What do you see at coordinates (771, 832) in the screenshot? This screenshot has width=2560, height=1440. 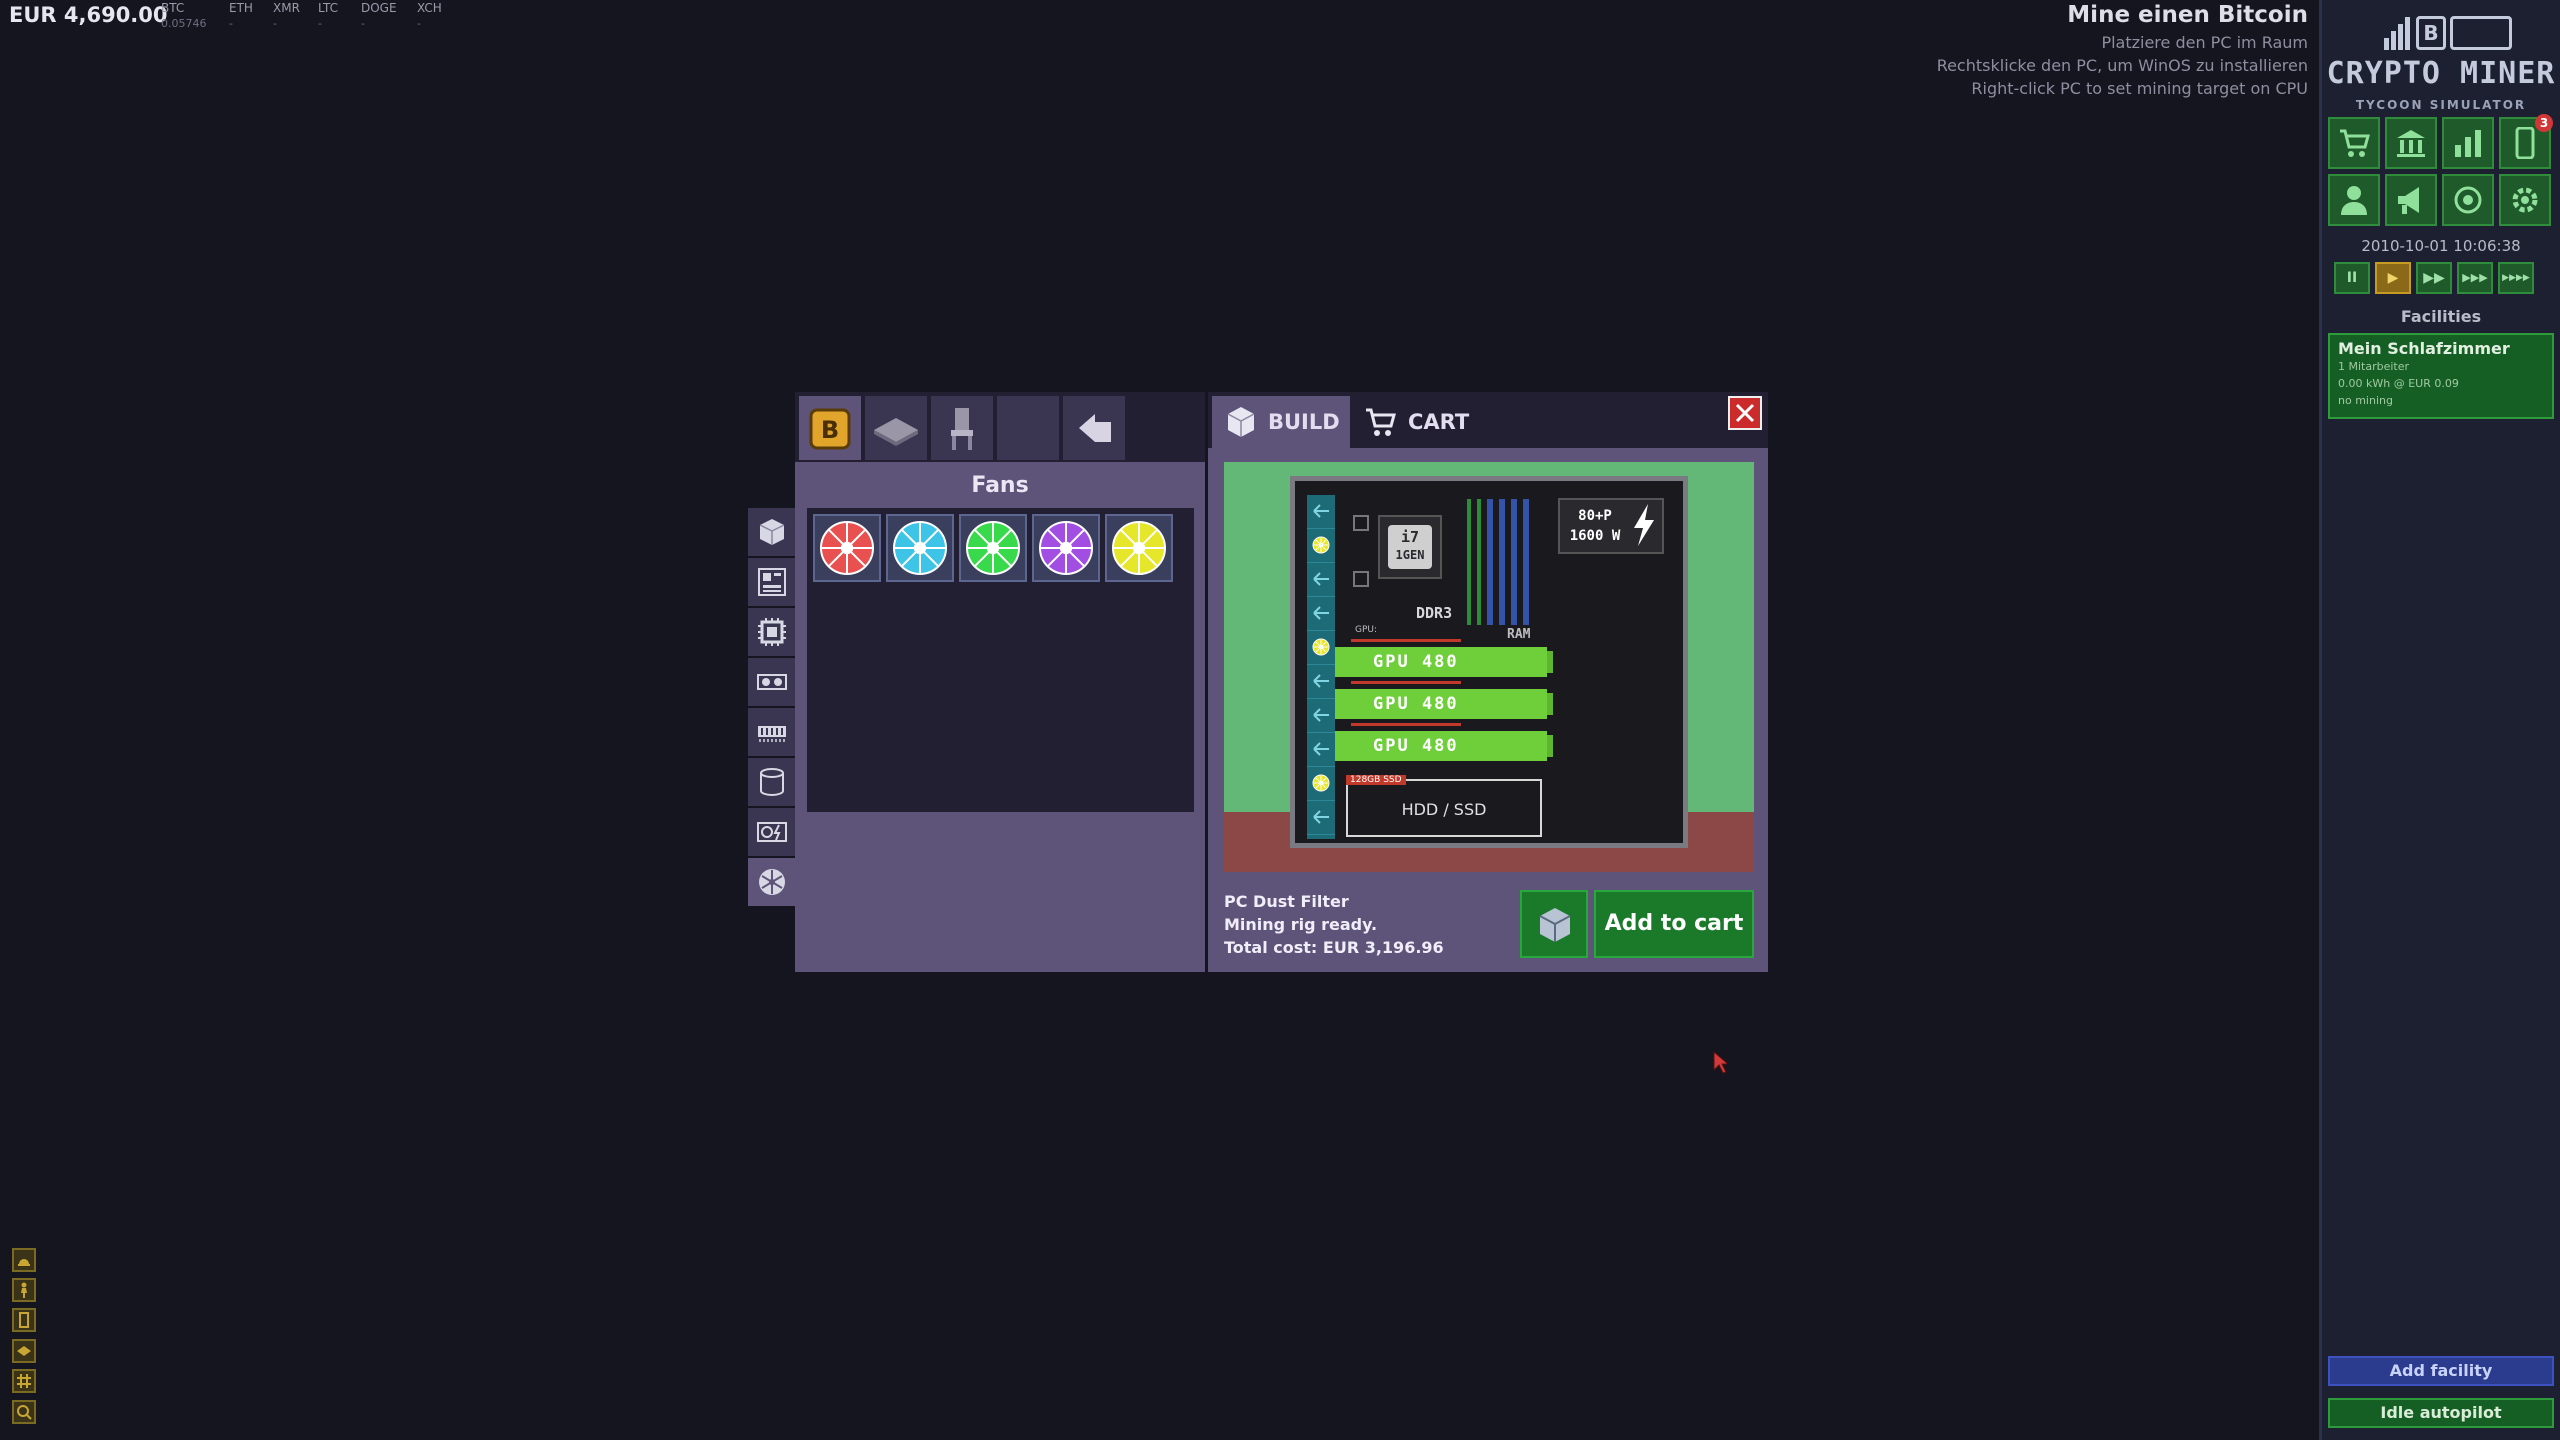 I see `sidetab-psu` at bounding box center [771, 832].